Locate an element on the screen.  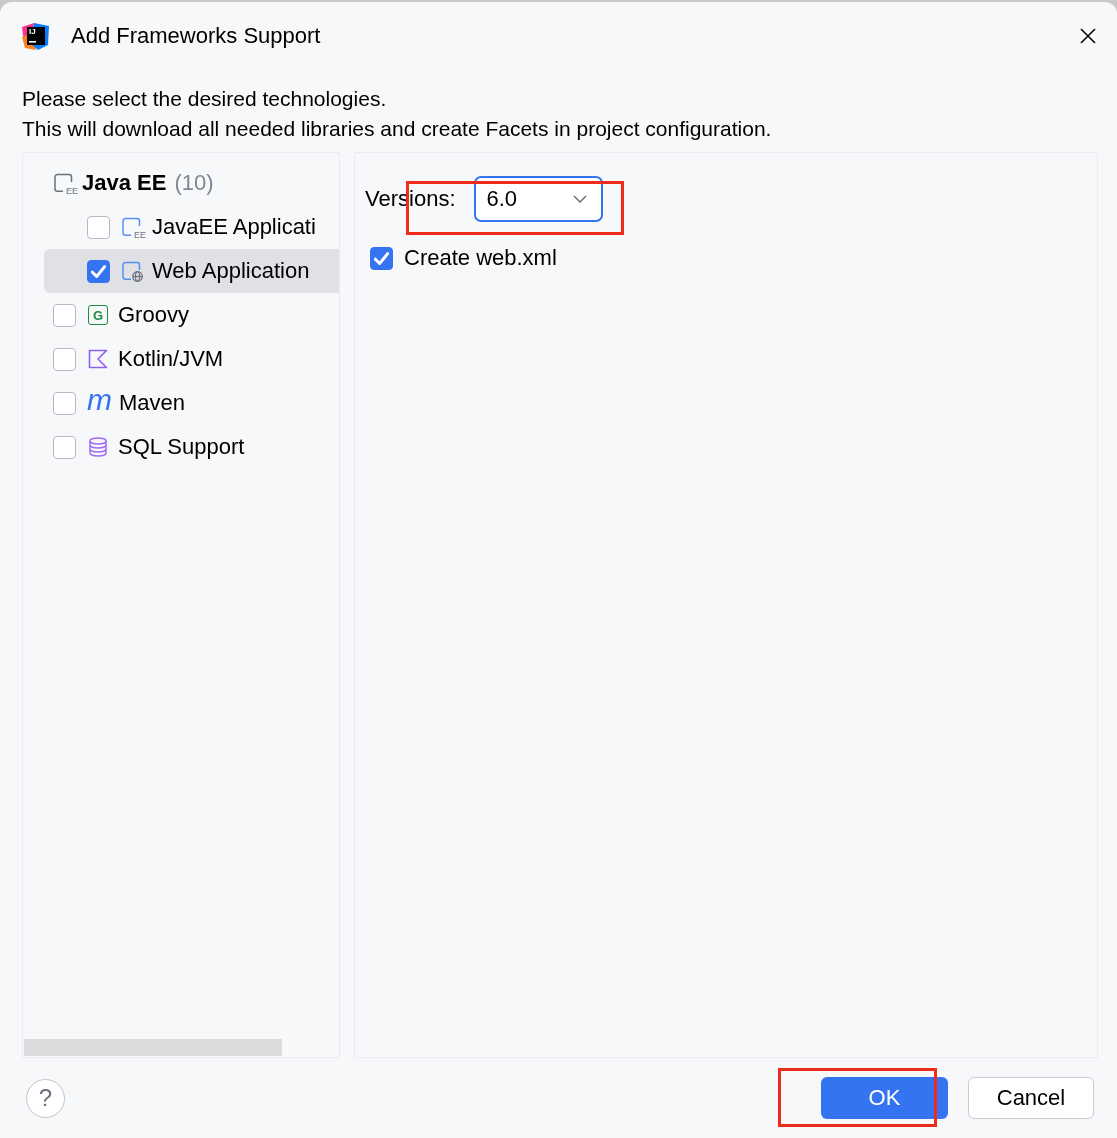
count-label: (10) is located at coordinates (194, 183).